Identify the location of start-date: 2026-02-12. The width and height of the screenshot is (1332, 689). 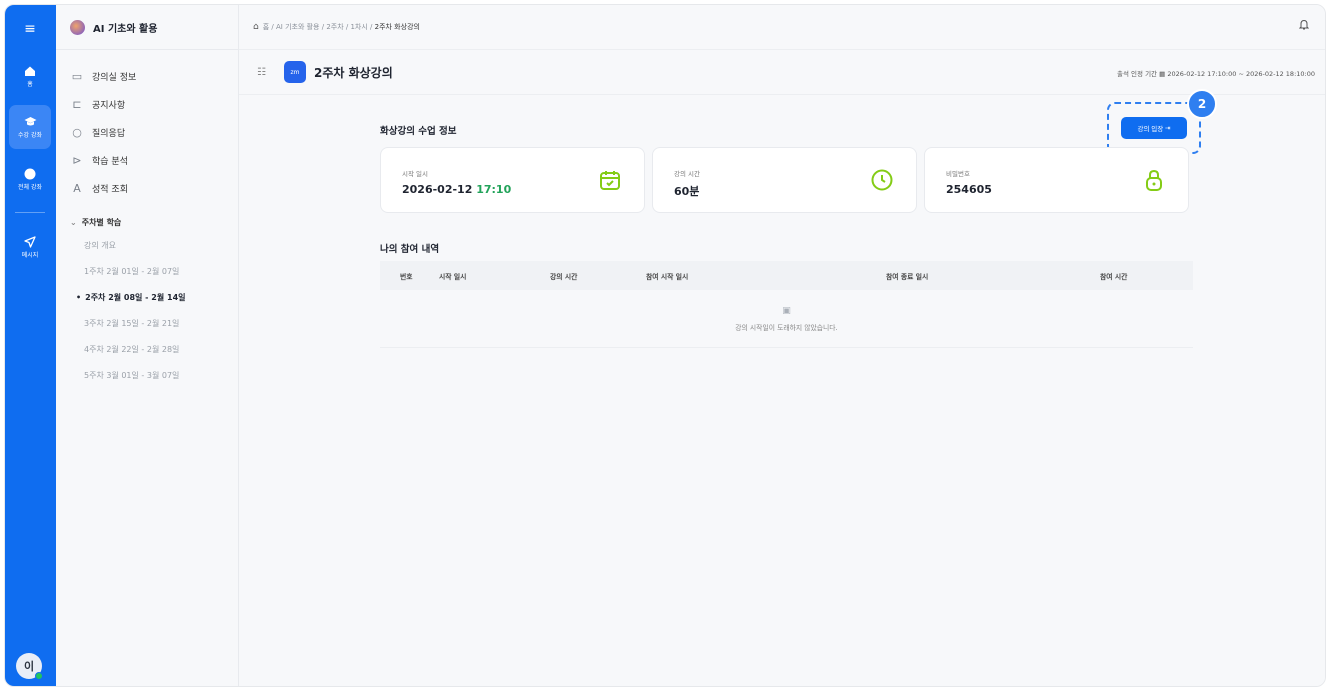
(437, 189).